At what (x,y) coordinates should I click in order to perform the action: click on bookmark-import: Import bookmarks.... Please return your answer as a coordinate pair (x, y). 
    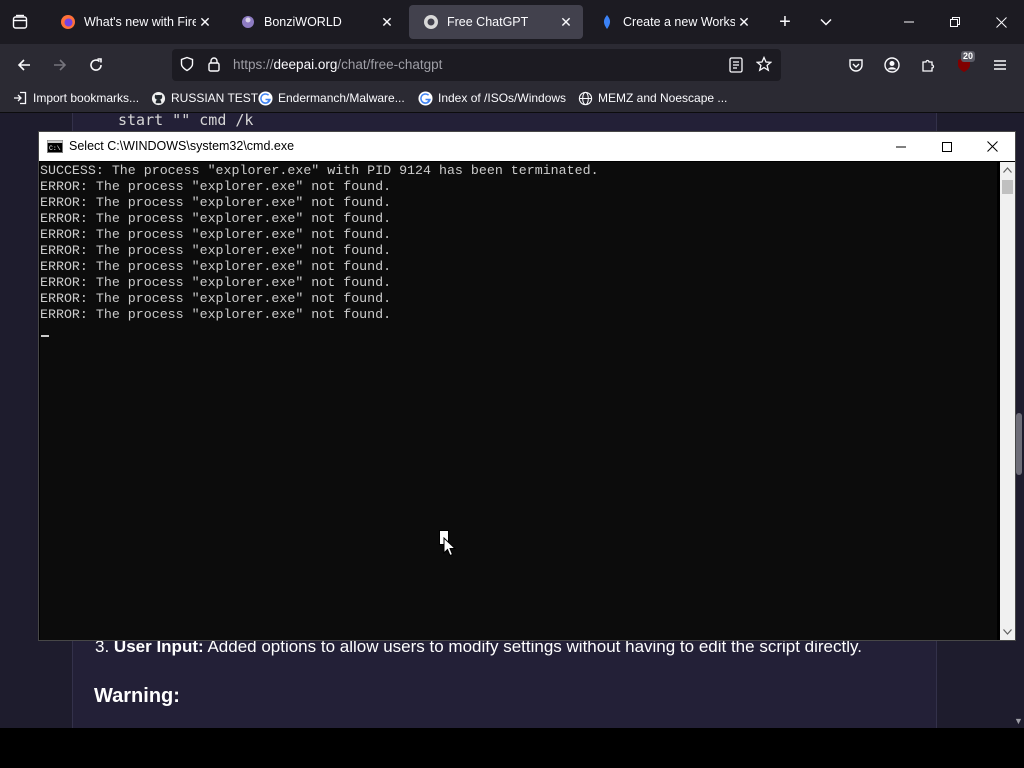
    Looking at the image, I should click on (75, 98).